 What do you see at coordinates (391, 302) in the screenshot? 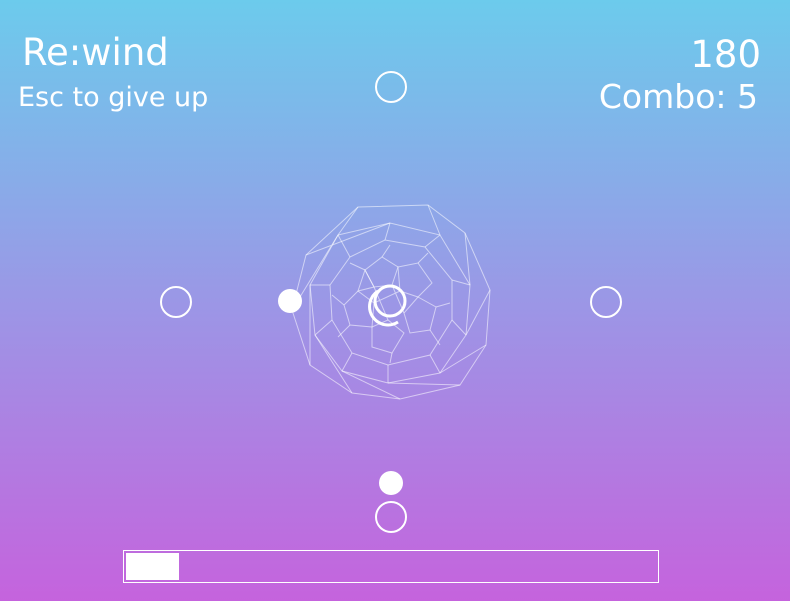
I see `center-orb-icon` at bounding box center [391, 302].